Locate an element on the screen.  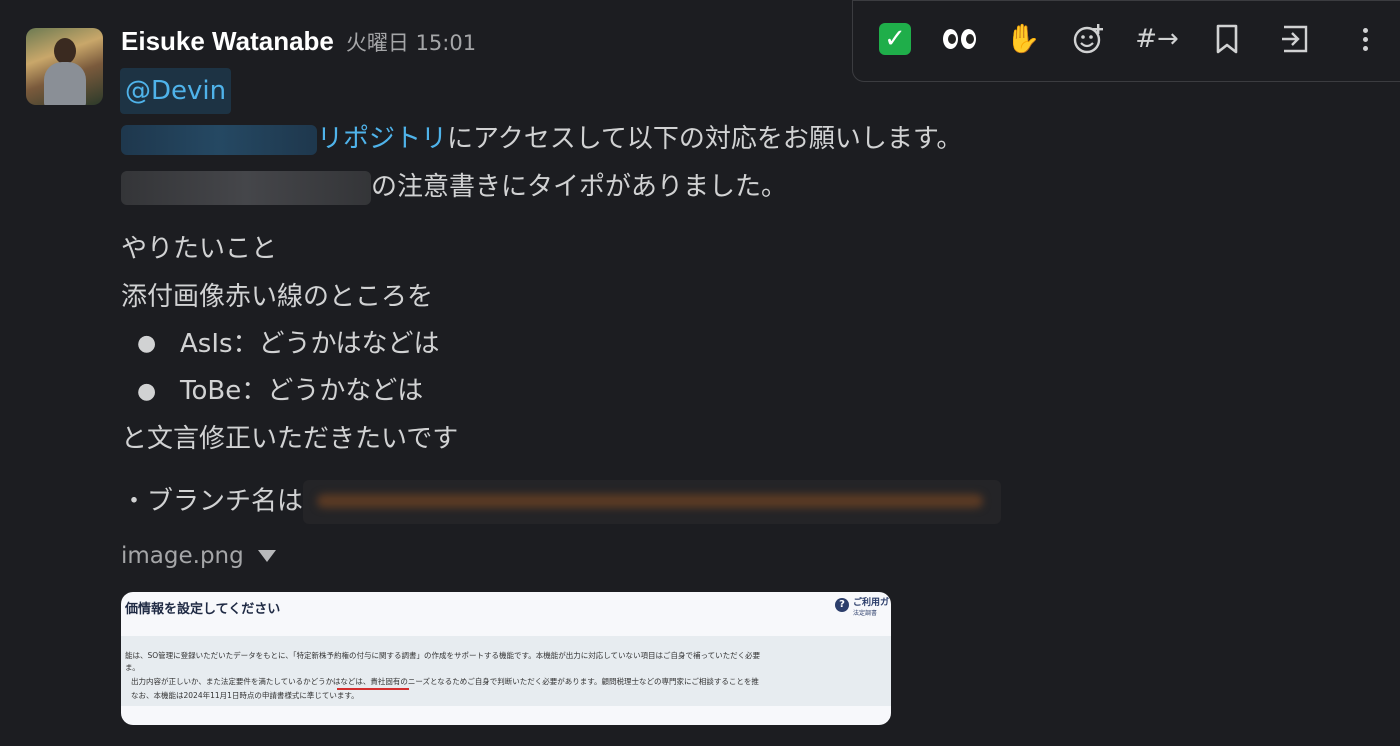
bullet-item-asis: AsIs：どうかはなどは is located at coordinates (310, 344).